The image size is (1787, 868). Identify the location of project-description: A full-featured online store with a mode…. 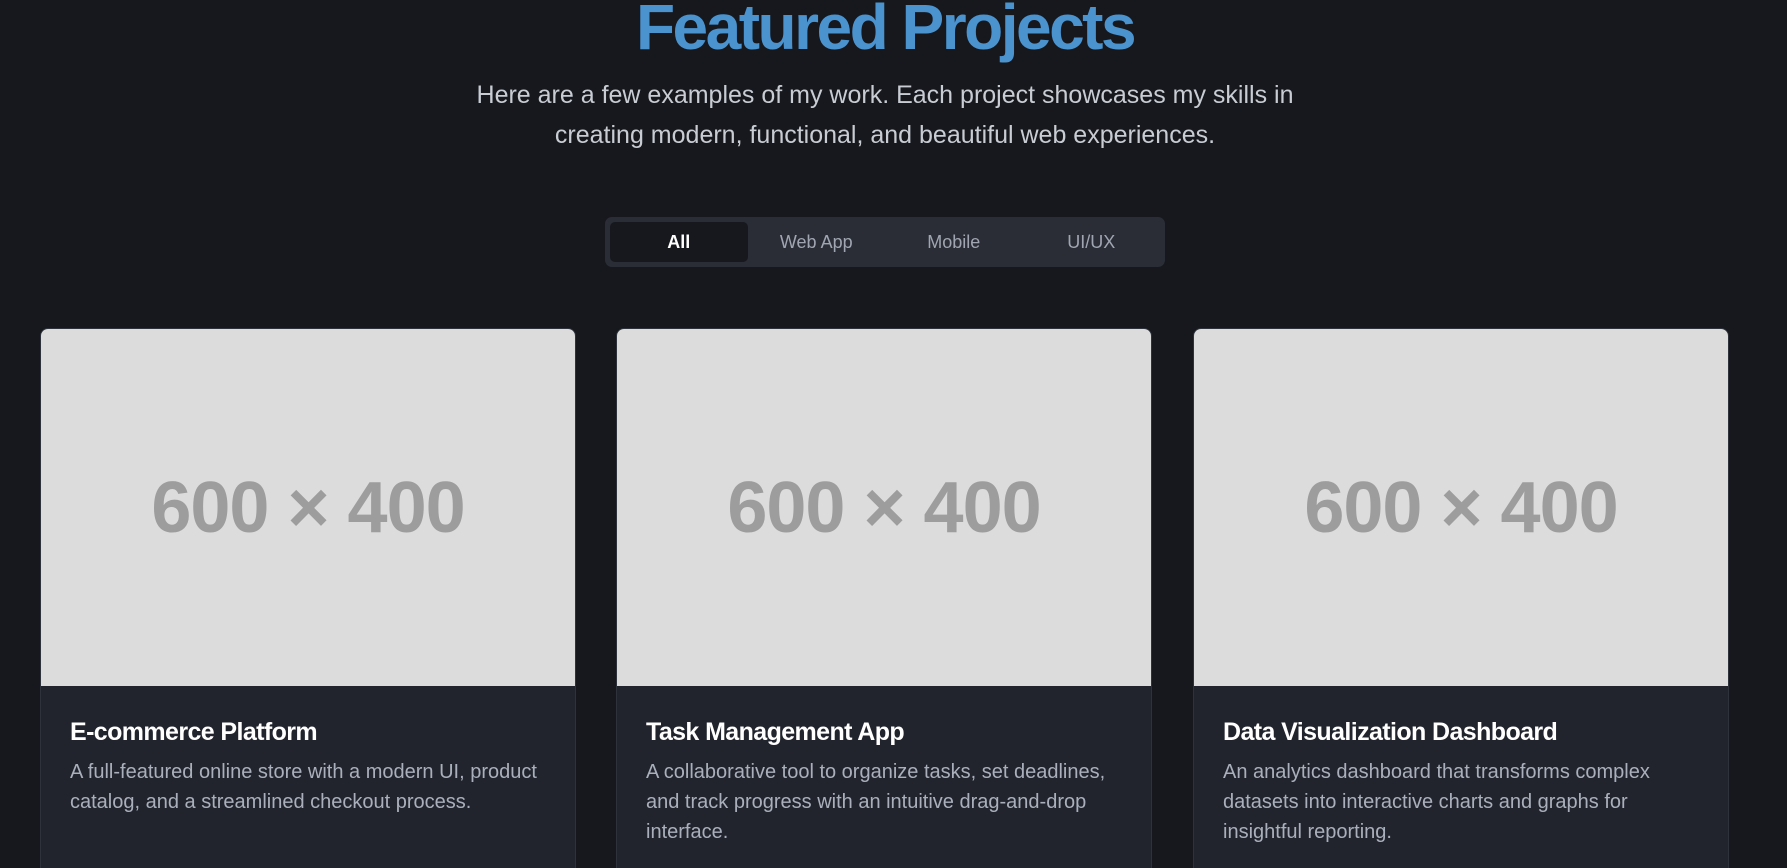
(303, 787).